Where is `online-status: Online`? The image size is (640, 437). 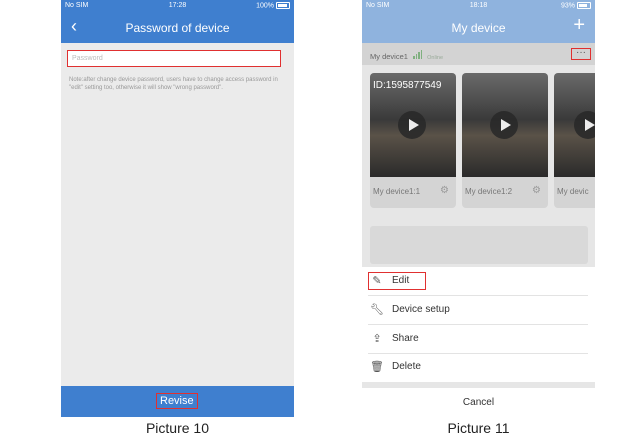
online-status: Online is located at coordinates (435, 58).